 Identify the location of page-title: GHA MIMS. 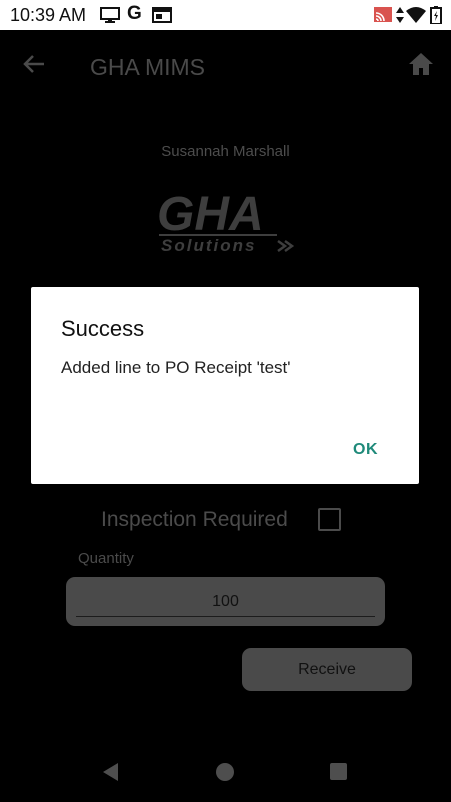
(148, 67).